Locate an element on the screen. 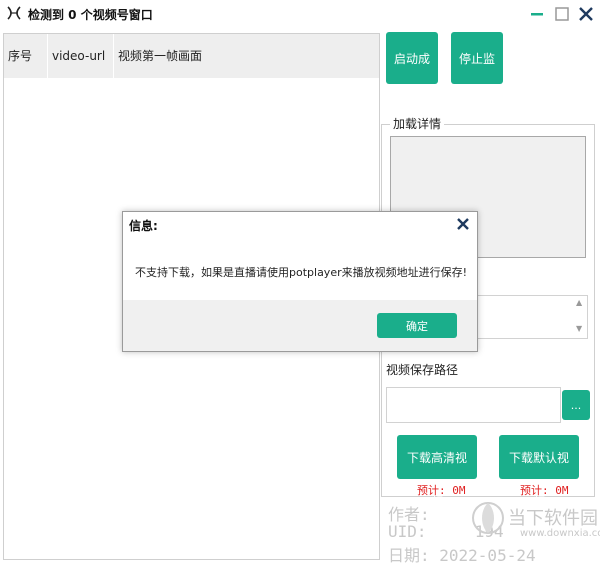  save-path-label: 视频保存路径 is located at coordinates (422, 370).